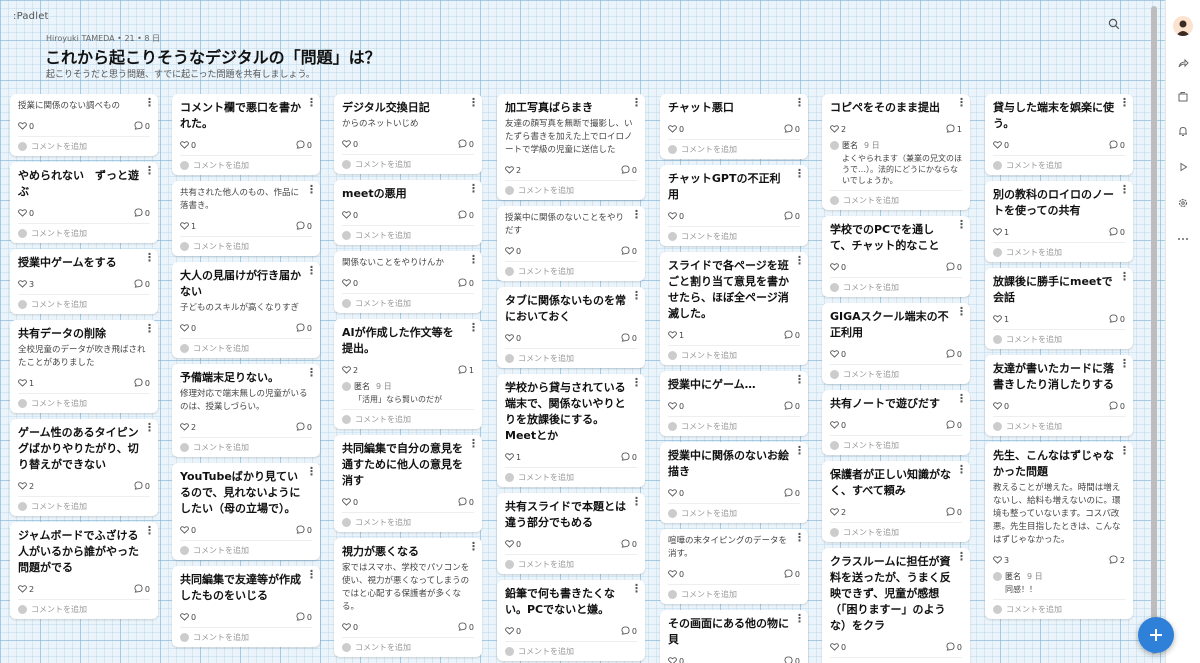  Describe the element at coordinates (896, 256) in the screenshot. I see `post-card: ⋮ 学校でのPCでを通して、チャット的なこと 0 0 コメントを追加` at that location.